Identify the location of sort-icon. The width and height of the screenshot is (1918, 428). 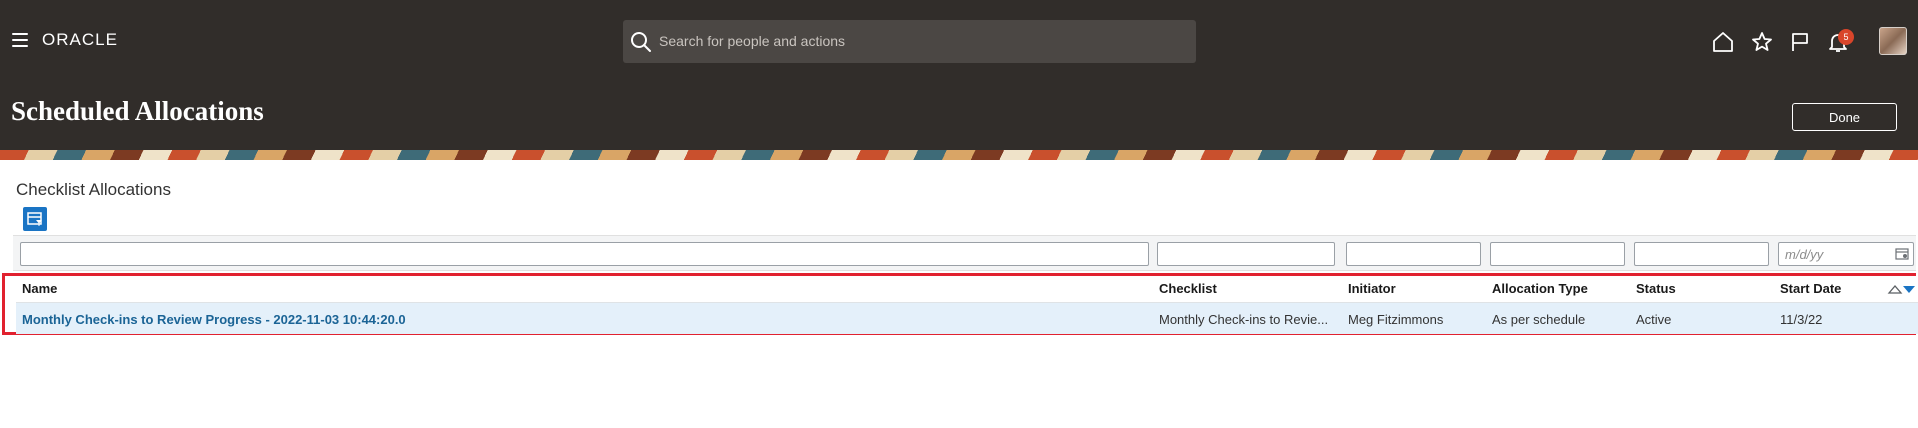
(1902, 289).